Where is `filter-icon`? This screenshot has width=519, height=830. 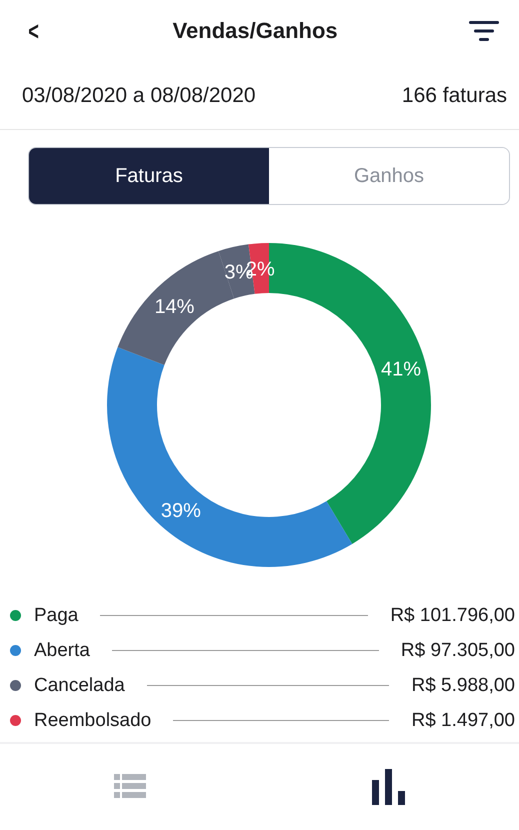
filter-icon is located at coordinates (484, 31).